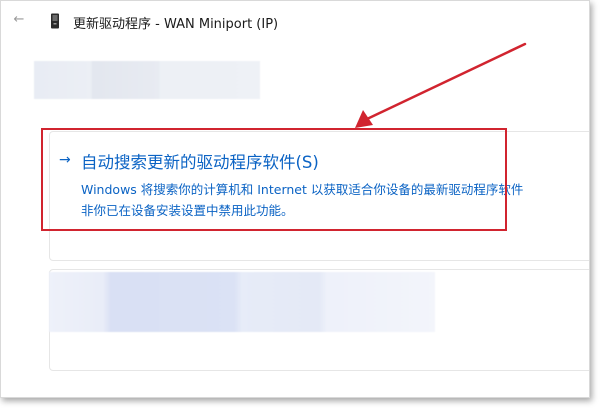  I want to click on blurred-heading, so click(147, 80).